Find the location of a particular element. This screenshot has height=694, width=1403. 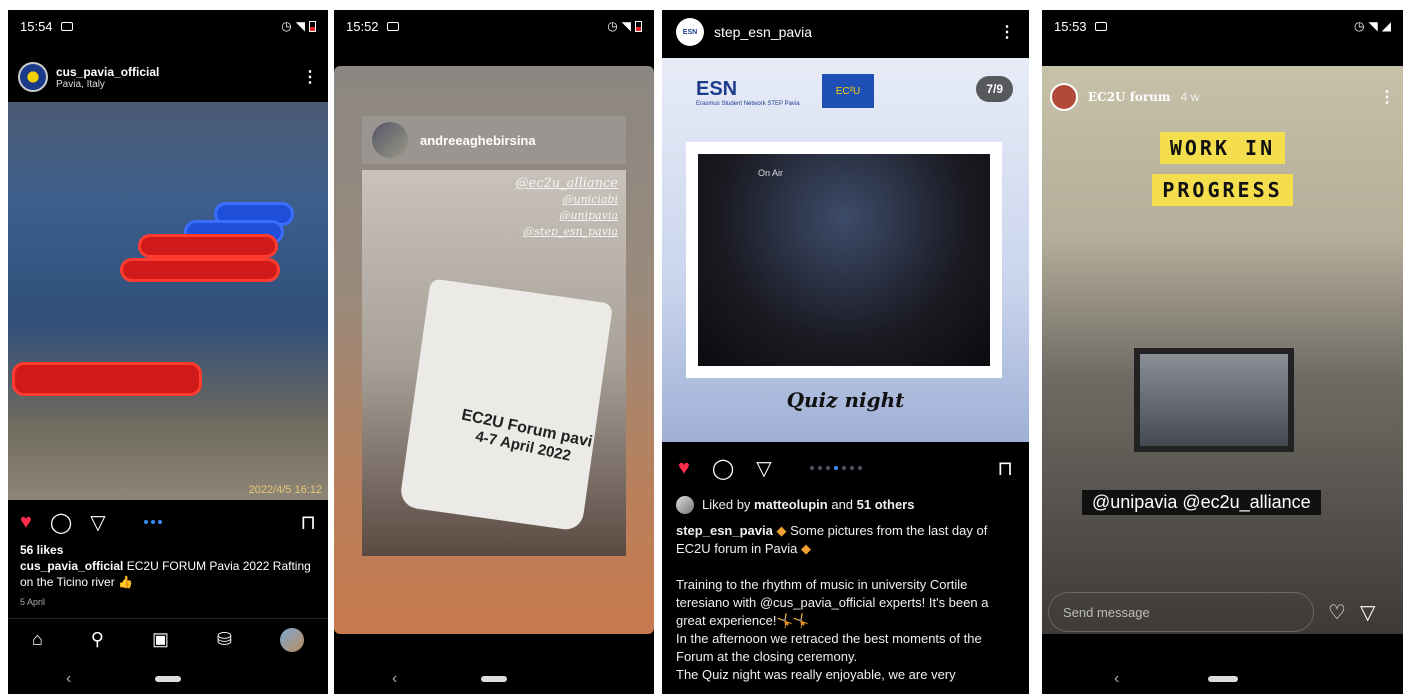

liked-by-row: Liked by matteolupin and 51 others is located at coordinates (845, 505).